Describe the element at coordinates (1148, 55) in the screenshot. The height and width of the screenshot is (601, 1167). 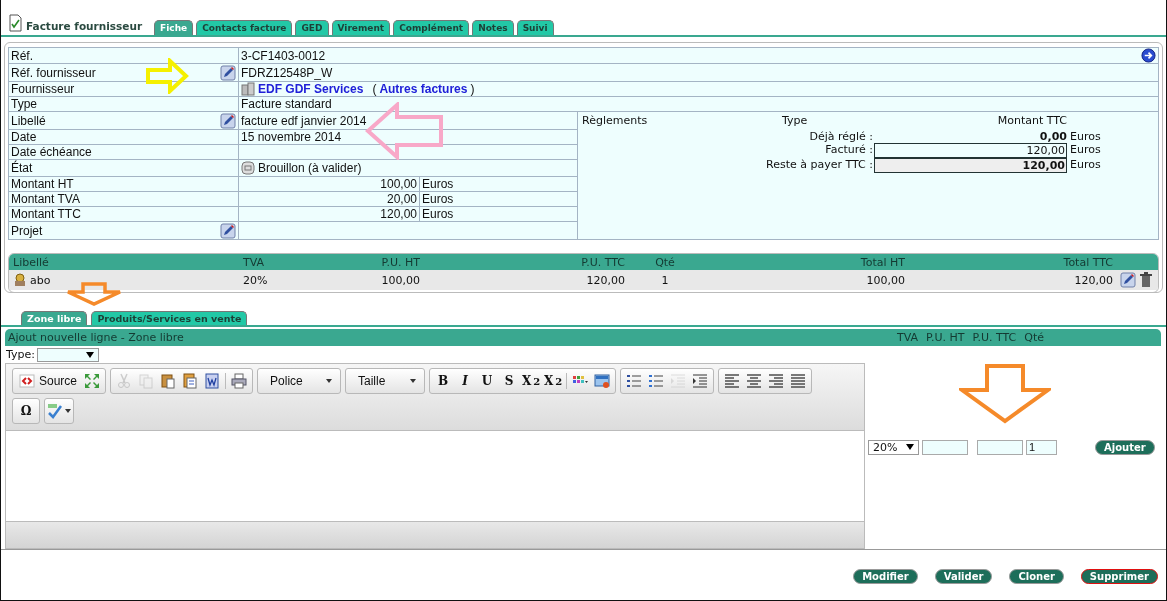
I see `next-arrow-icon` at that location.